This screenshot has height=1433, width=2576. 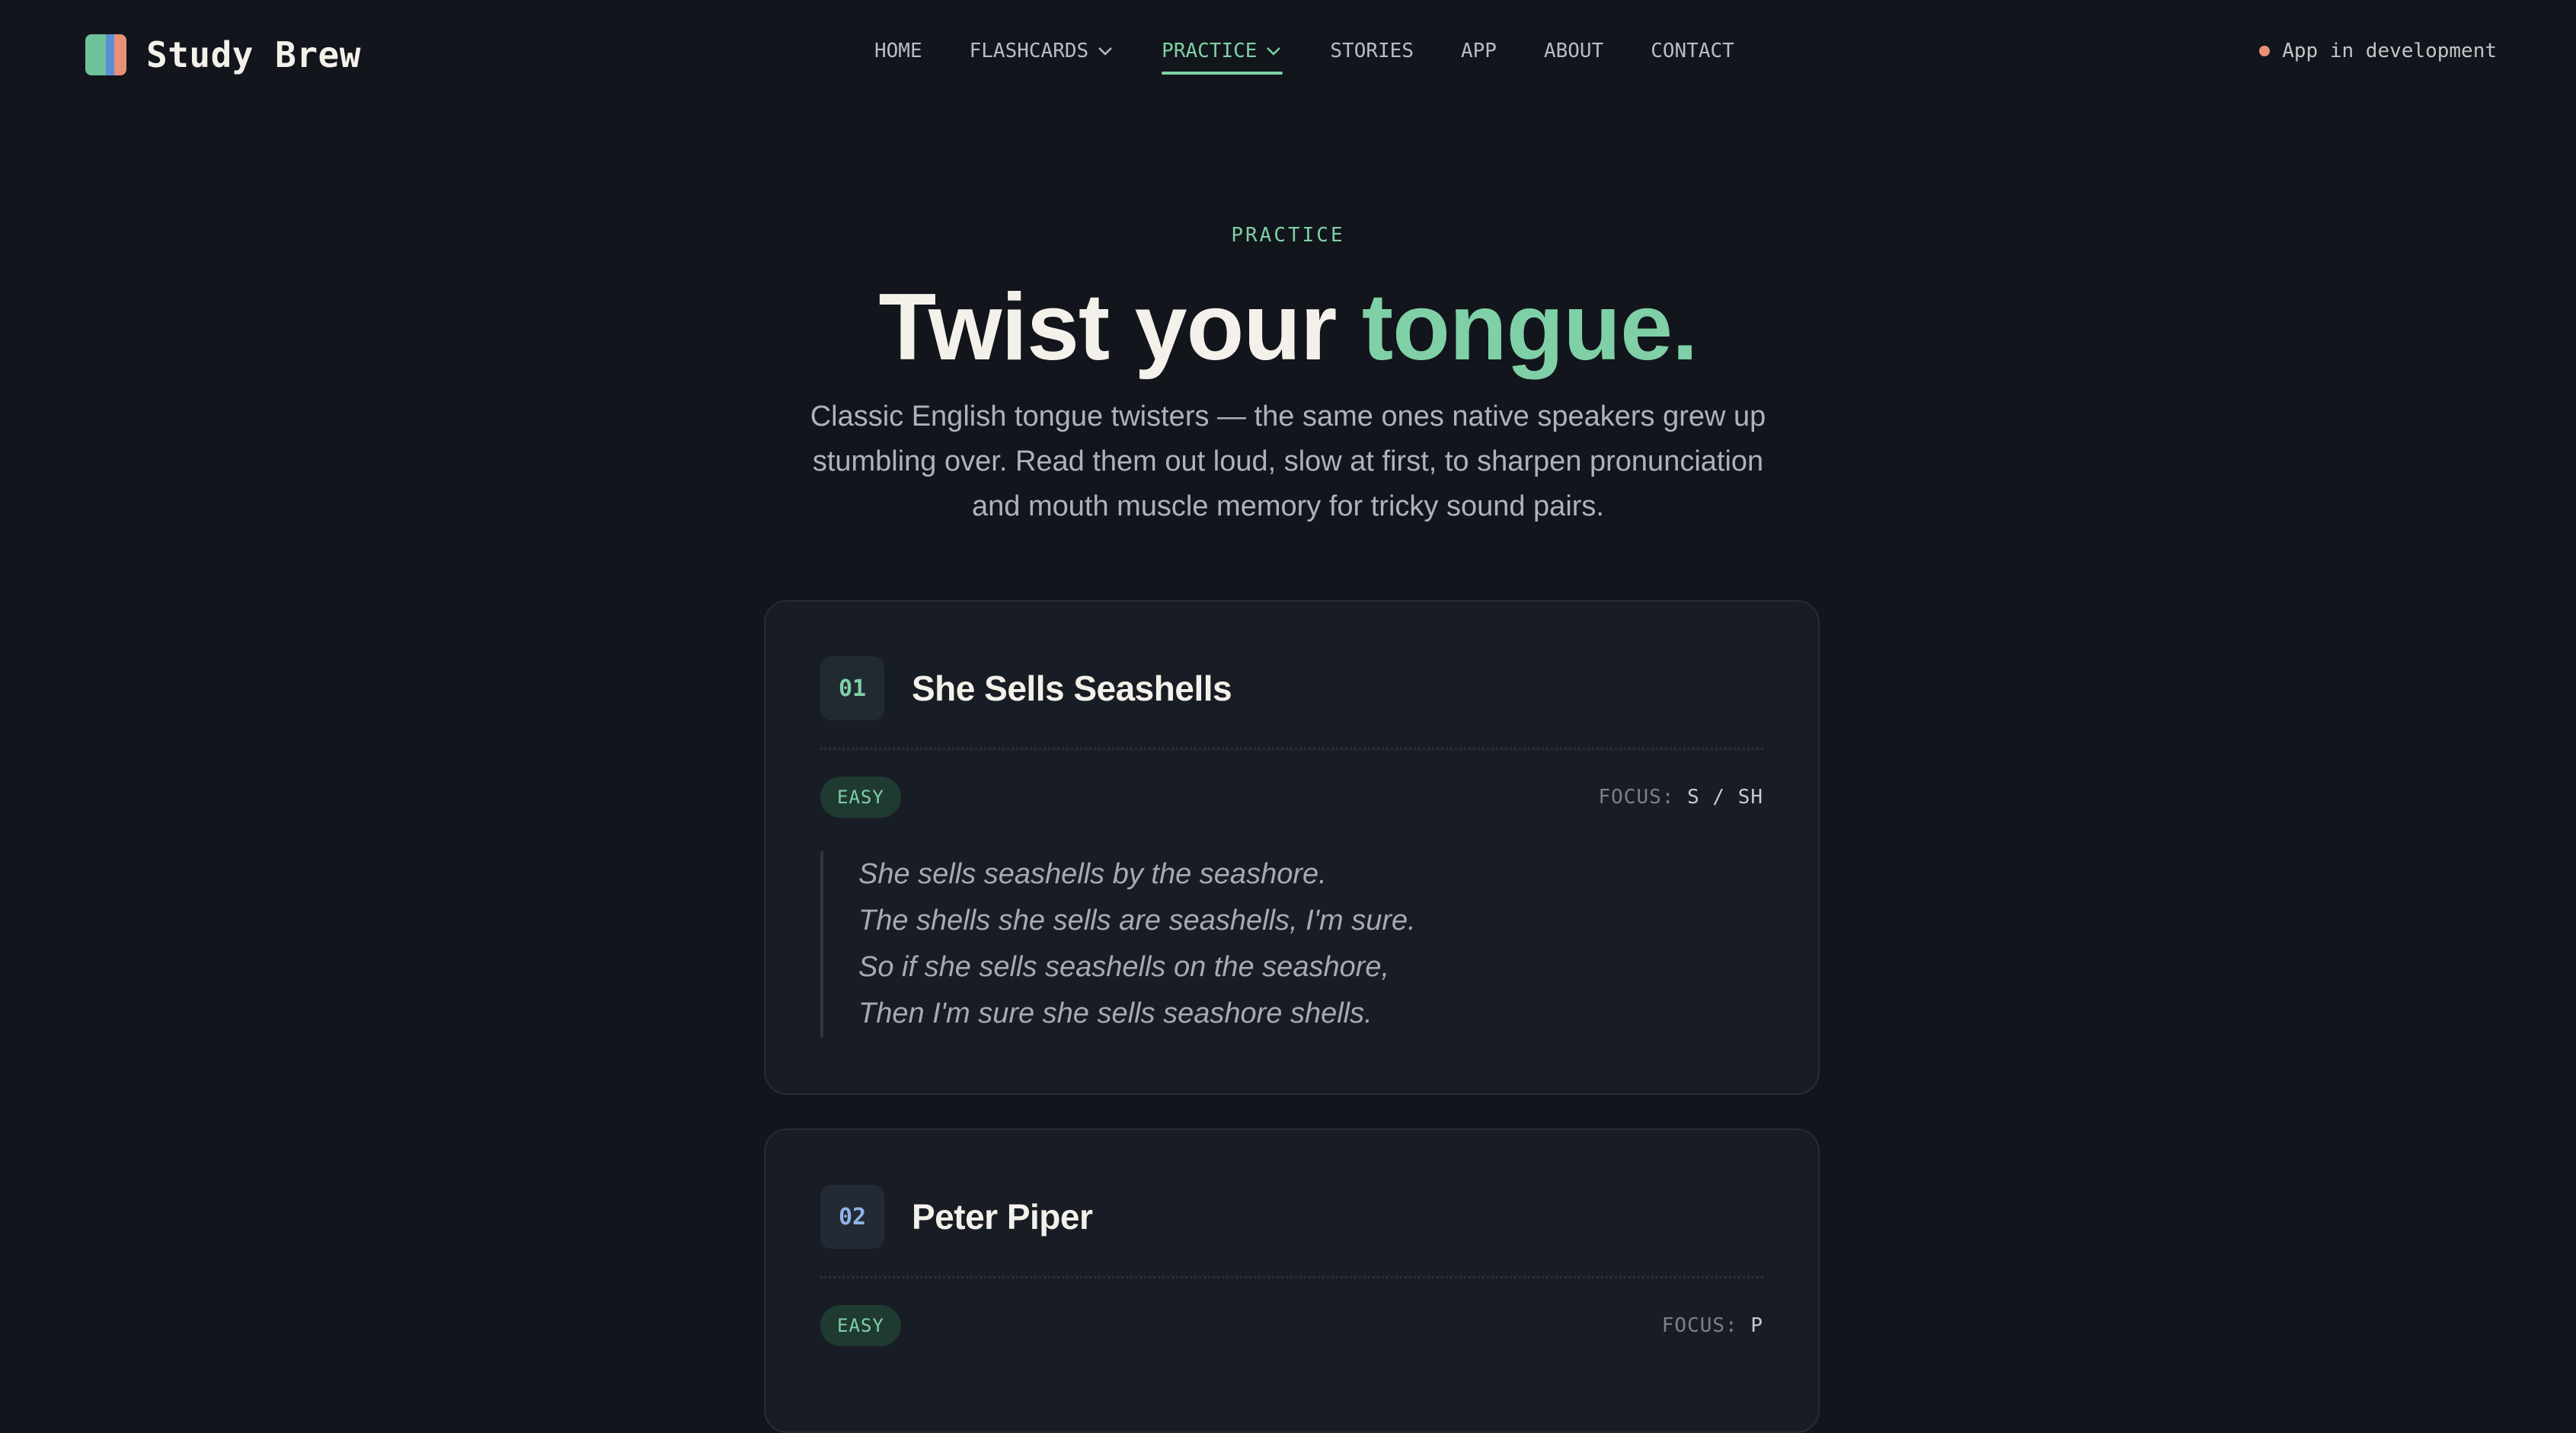 I want to click on verse-line: Then I'm sure she sells seashore shells., so click(x=1115, y=1013).